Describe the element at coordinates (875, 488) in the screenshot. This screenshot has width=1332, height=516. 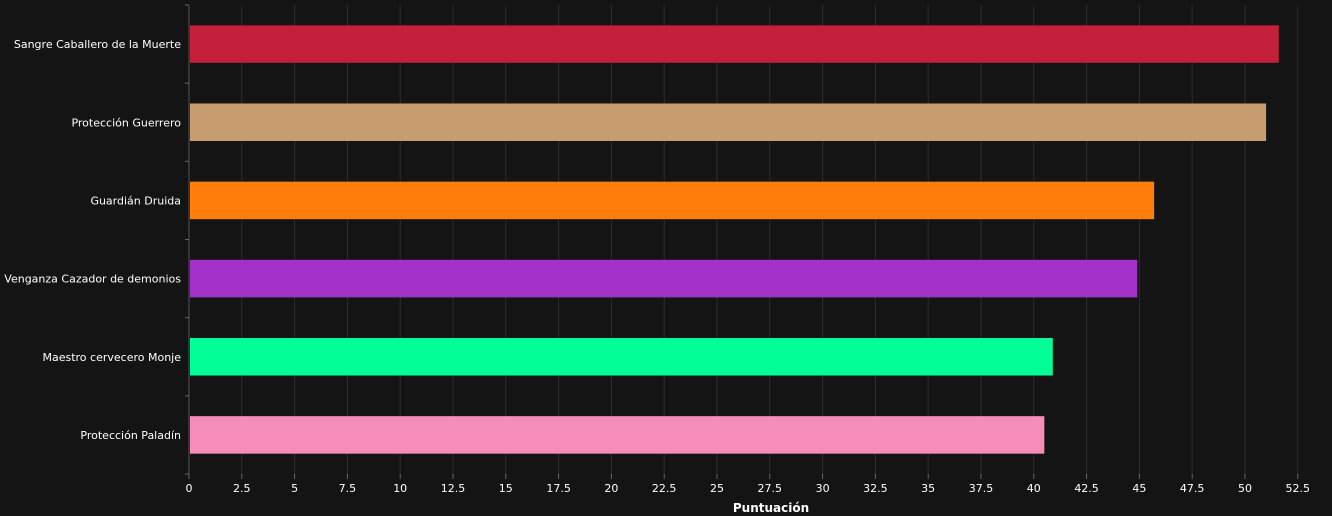
I see `x-tick-label: 32.5` at that location.